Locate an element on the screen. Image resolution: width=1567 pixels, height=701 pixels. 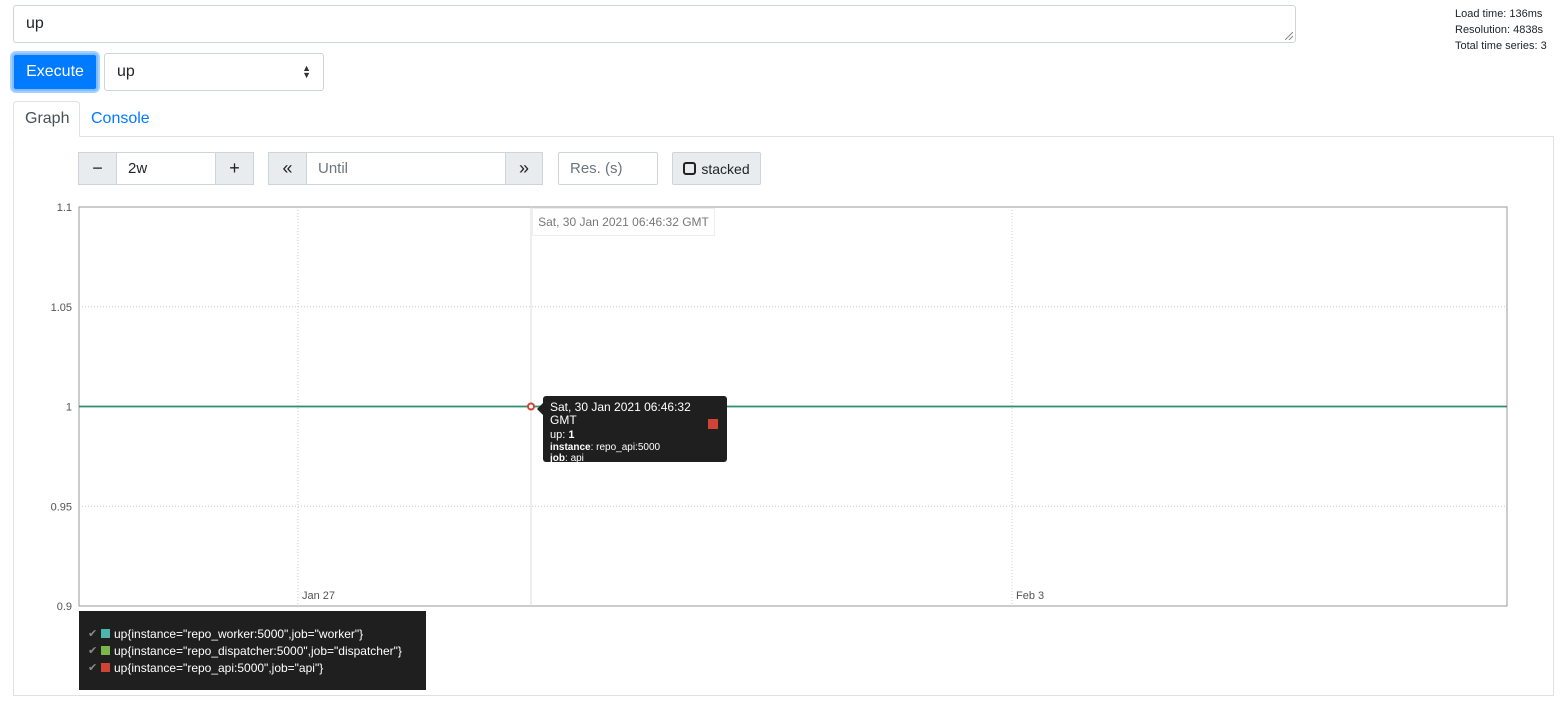
tooltip-value: 1 is located at coordinates (571, 435).